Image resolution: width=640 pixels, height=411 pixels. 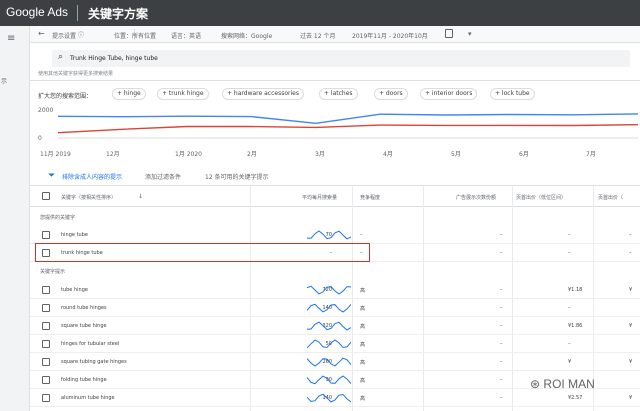 I want to click on network-filter: 搜索网络：Google, so click(x=246, y=35).